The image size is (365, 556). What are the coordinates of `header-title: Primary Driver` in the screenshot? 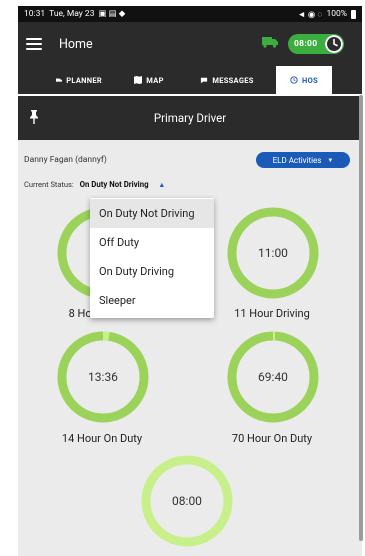 It's located at (190, 118).